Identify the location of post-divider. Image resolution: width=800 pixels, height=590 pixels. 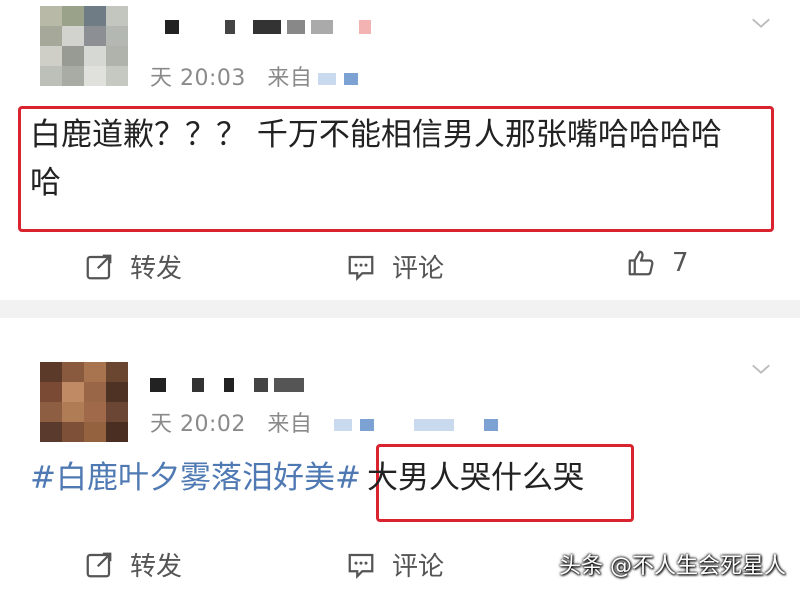
(400, 309).